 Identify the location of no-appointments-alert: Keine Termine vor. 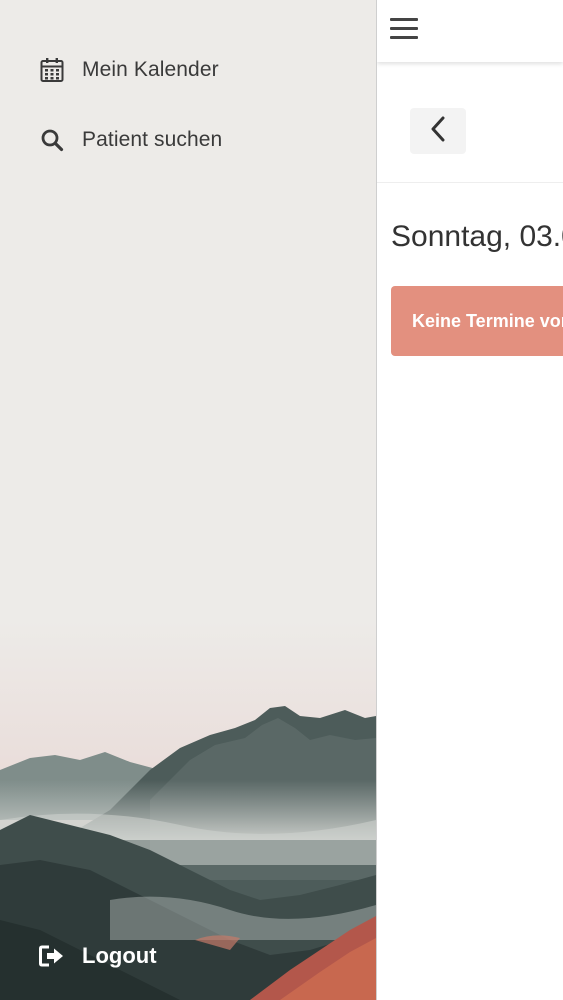
(477, 321).